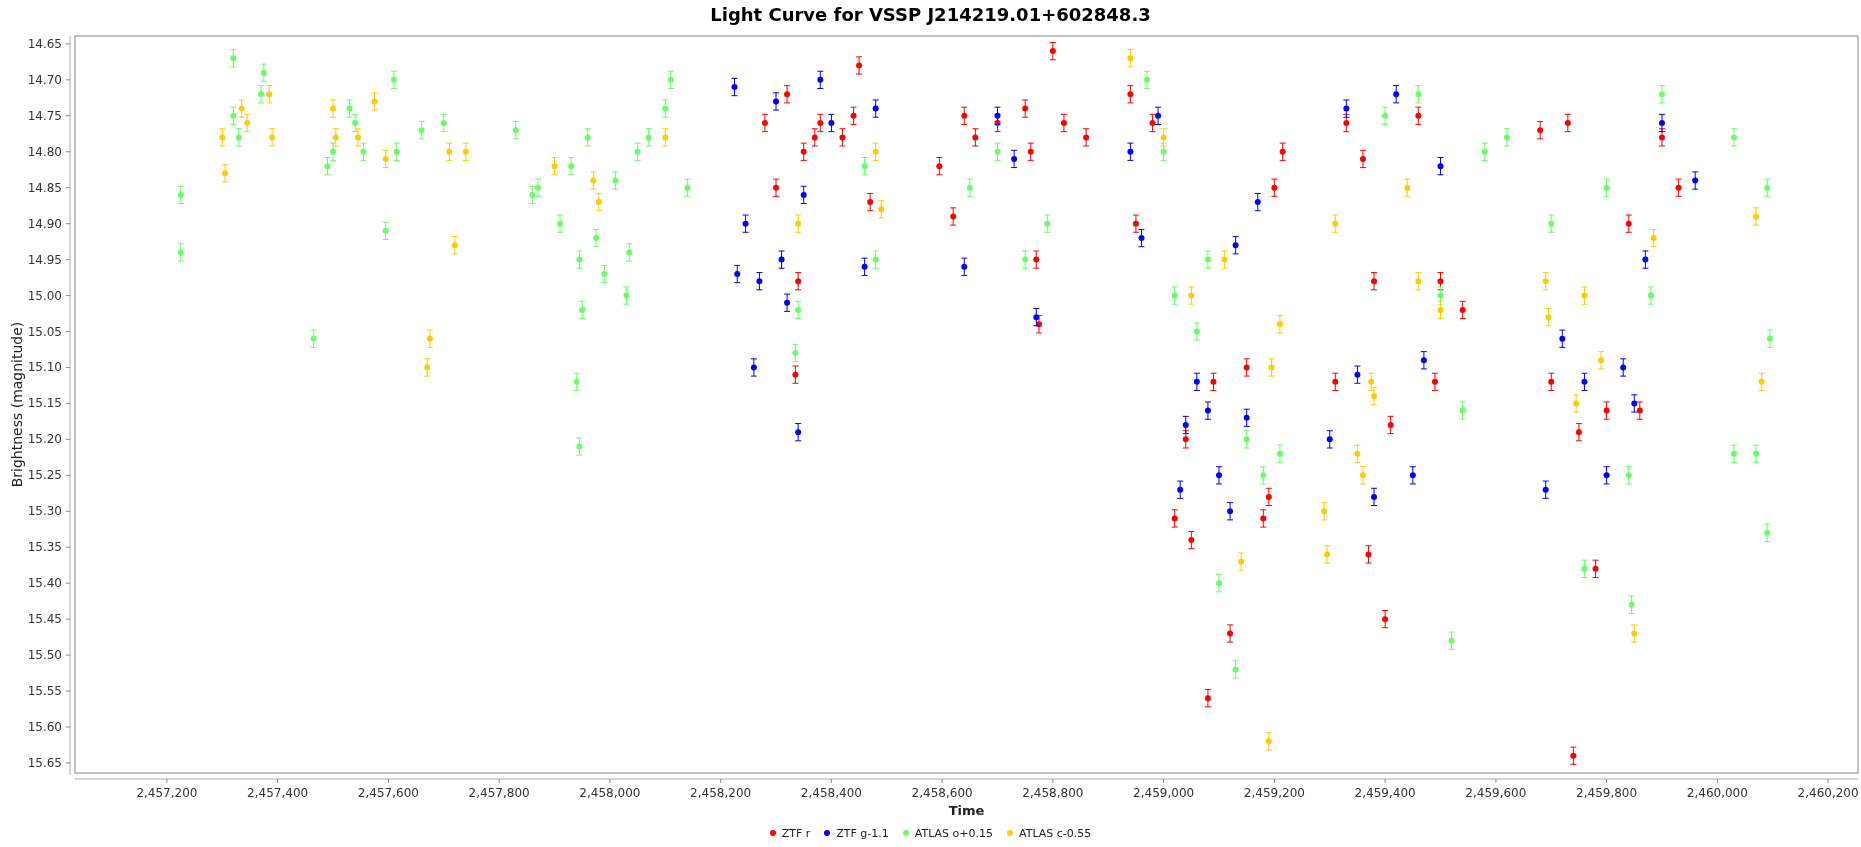 Image resolution: width=1861 pixels, height=847 pixels. What do you see at coordinates (44, 547) in the screenshot?
I see `y-tick-label: 15.35` at bounding box center [44, 547].